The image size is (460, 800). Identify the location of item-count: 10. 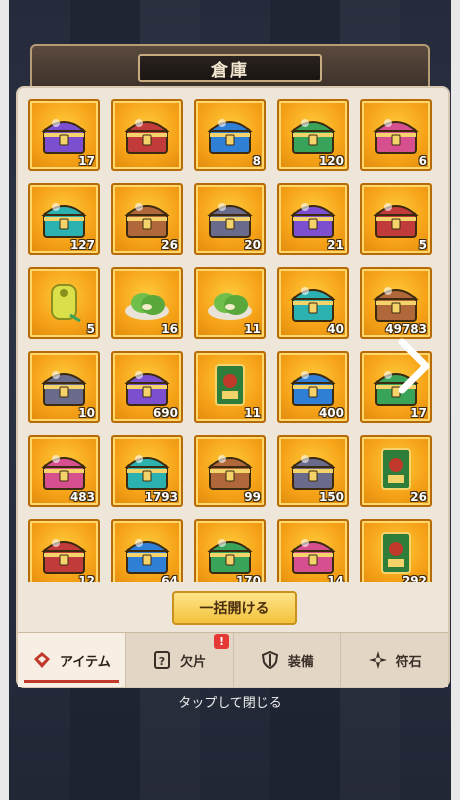
(86, 413).